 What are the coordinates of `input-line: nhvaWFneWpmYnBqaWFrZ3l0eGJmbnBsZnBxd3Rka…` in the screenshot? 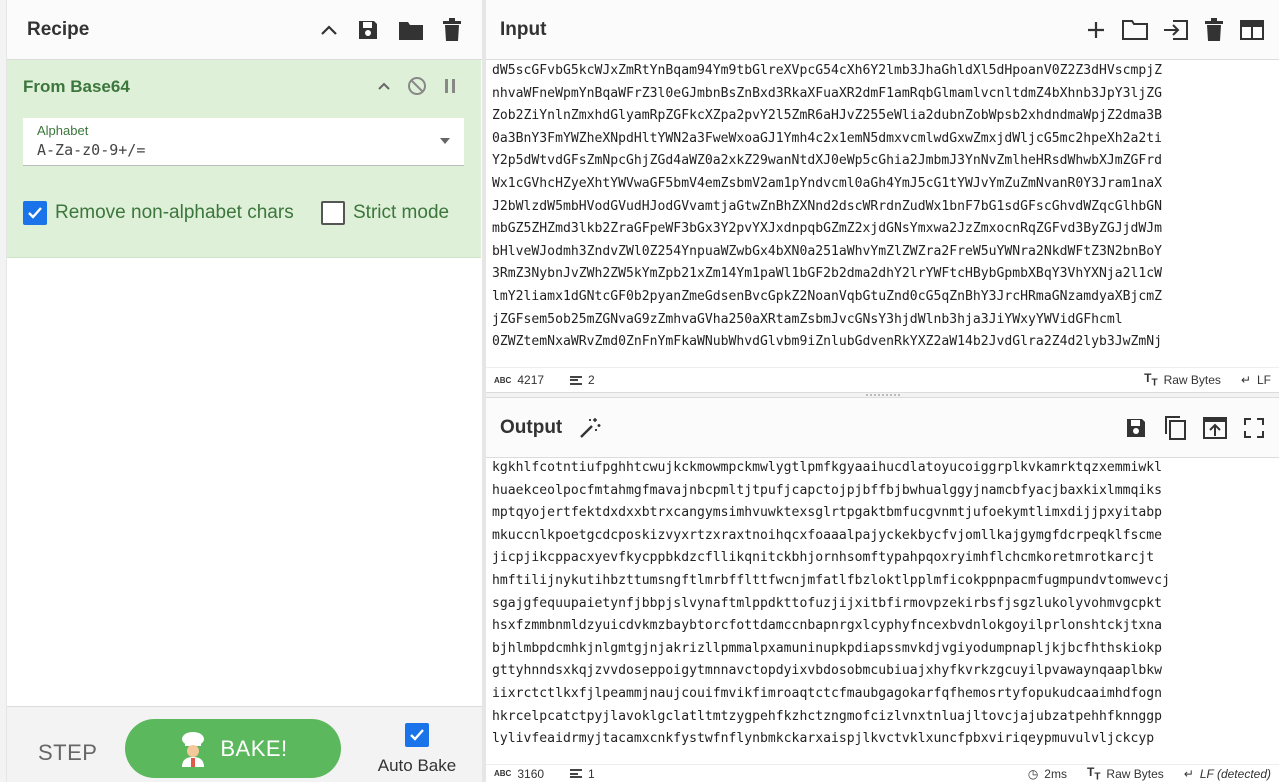 It's located at (827, 93).